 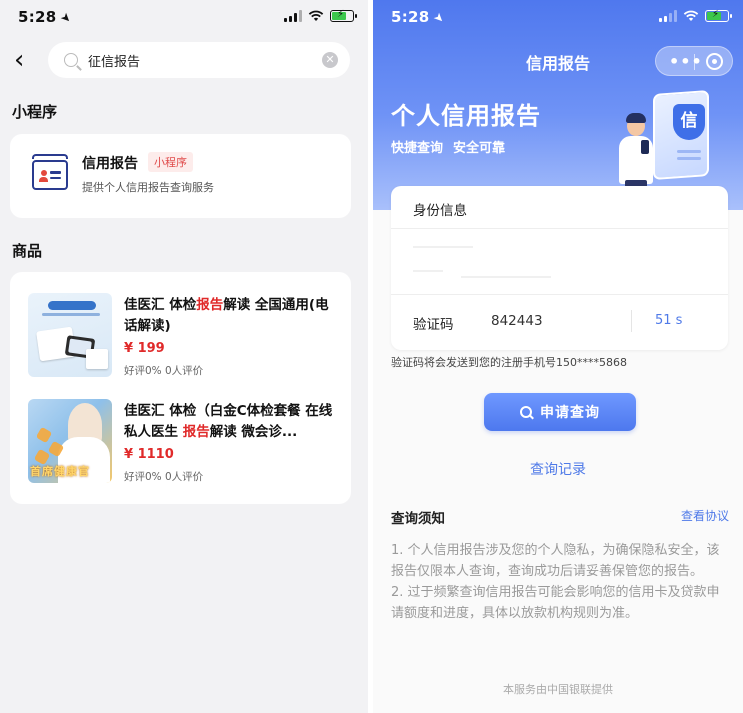 I want to click on hero-subtitle: 快捷查询 安全可靠, so click(x=453, y=146).